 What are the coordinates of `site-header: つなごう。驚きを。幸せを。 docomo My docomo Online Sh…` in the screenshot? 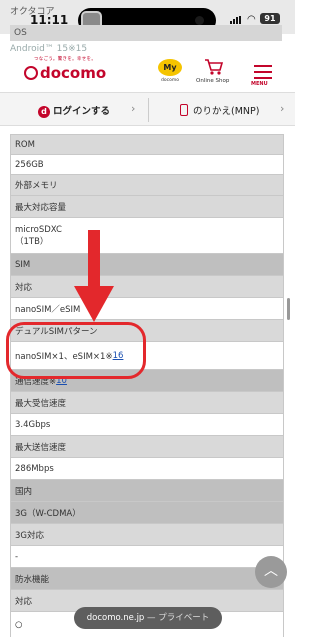 It's located at (147, 72).